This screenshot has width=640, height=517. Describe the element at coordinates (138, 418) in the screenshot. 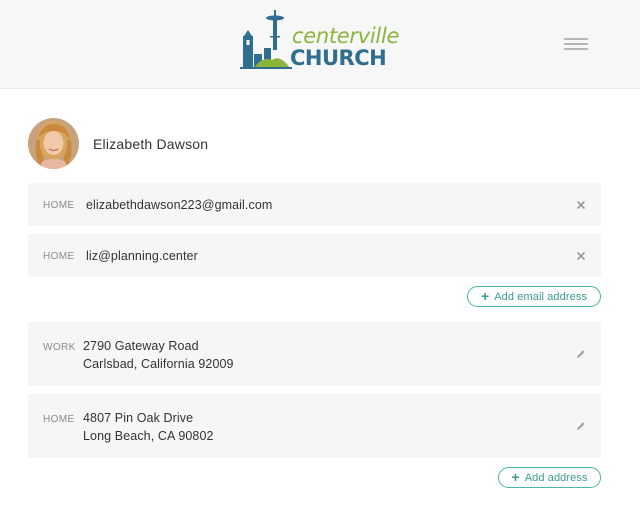

I see `address-line1: 4807 Pin Oak Drive` at that location.